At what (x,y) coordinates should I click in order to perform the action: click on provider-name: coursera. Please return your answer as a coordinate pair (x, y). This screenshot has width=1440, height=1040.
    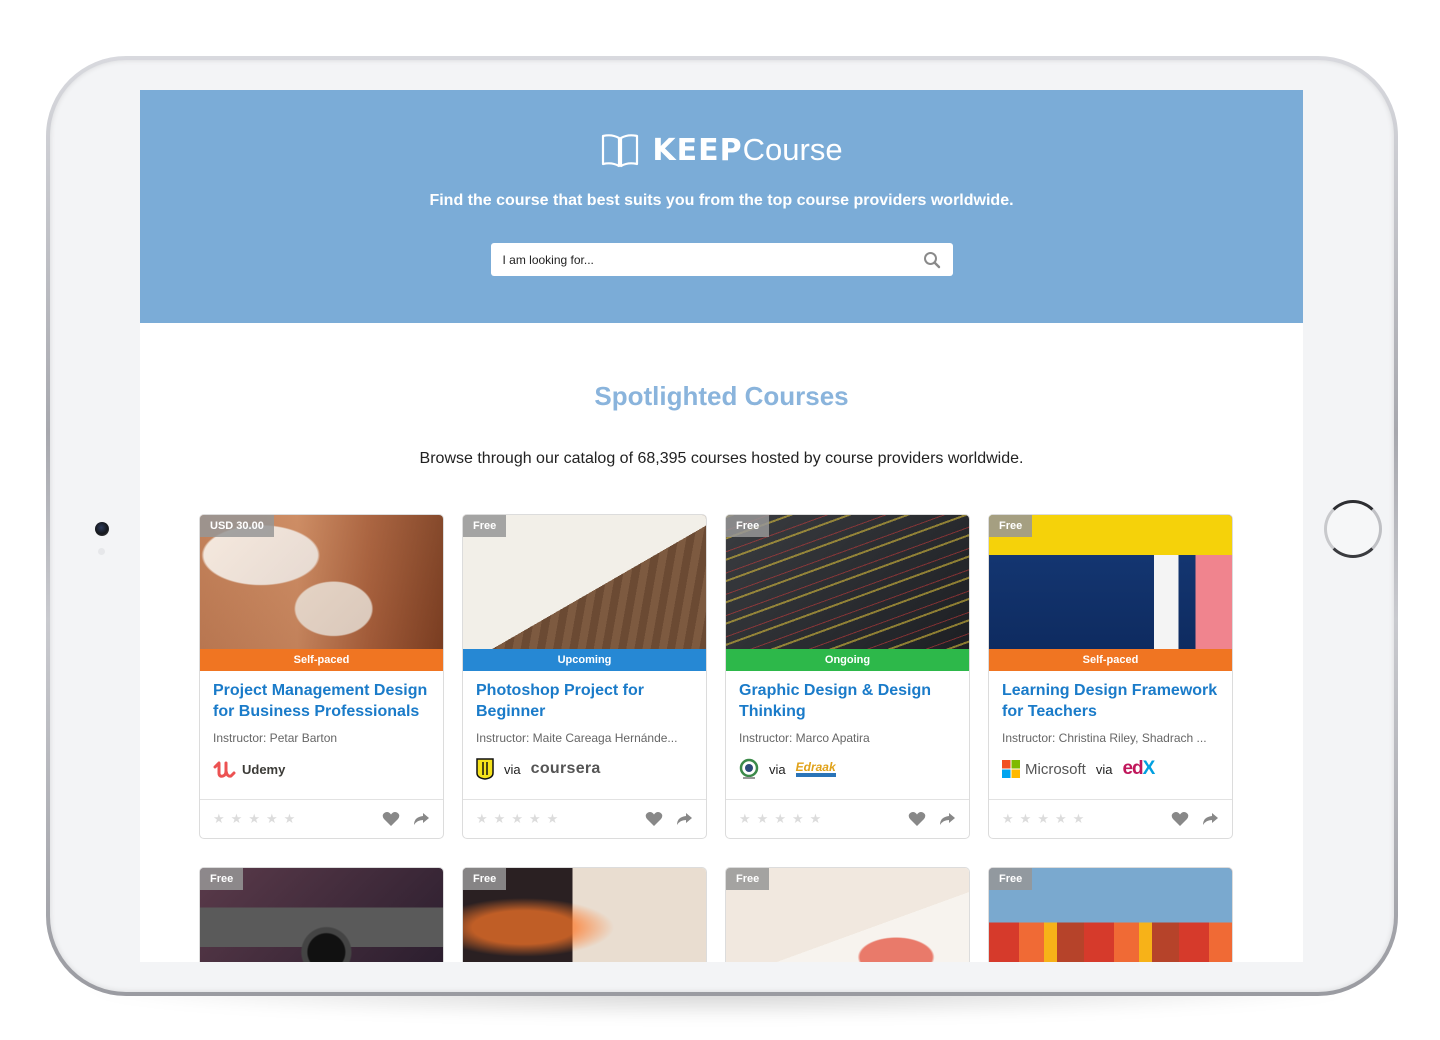
    Looking at the image, I should click on (566, 769).